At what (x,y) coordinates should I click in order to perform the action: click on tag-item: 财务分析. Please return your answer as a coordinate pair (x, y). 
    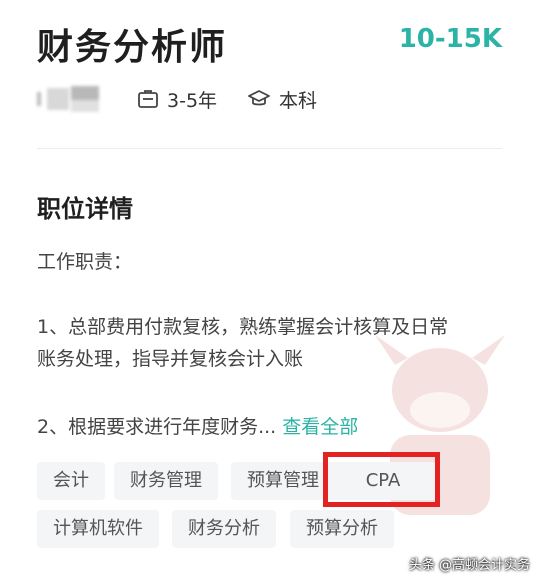
    Looking at the image, I should click on (224, 529).